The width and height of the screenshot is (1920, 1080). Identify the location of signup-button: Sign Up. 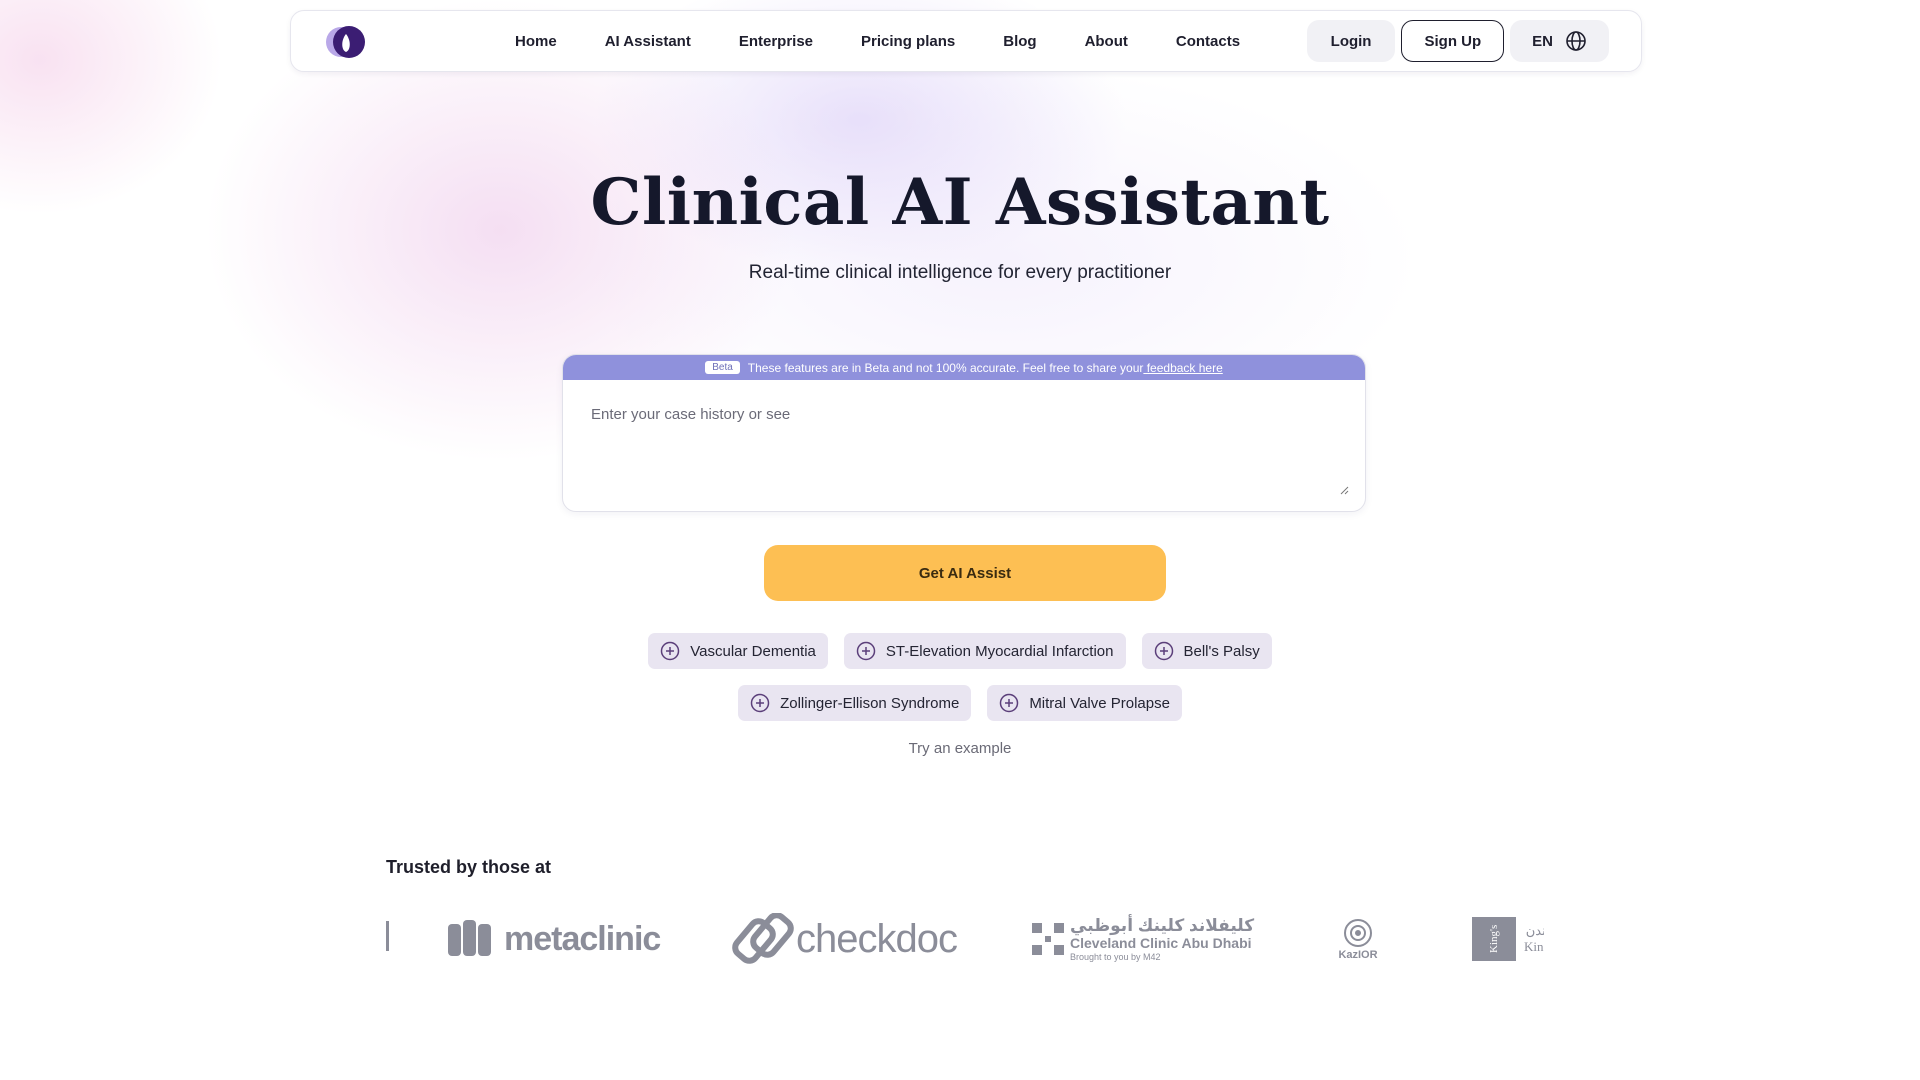
(1453, 41).